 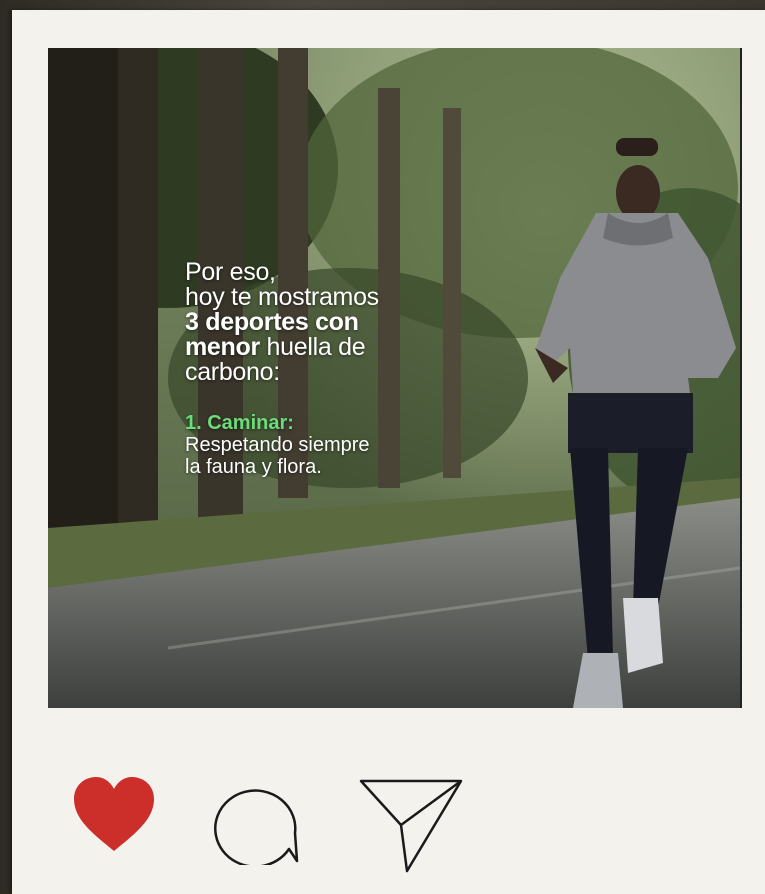 What do you see at coordinates (277, 445) in the screenshot?
I see `item-description: Respetando siempre` at bounding box center [277, 445].